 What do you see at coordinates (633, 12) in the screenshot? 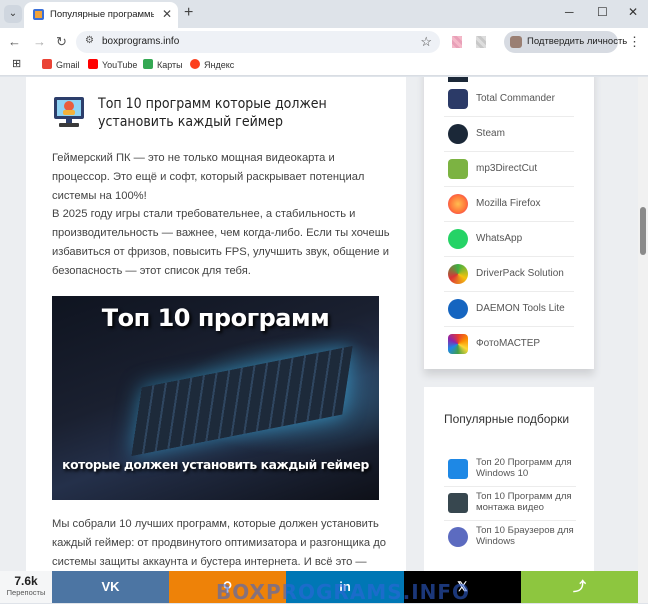
I see `close-window-button: ✕` at bounding box center [633, 12].